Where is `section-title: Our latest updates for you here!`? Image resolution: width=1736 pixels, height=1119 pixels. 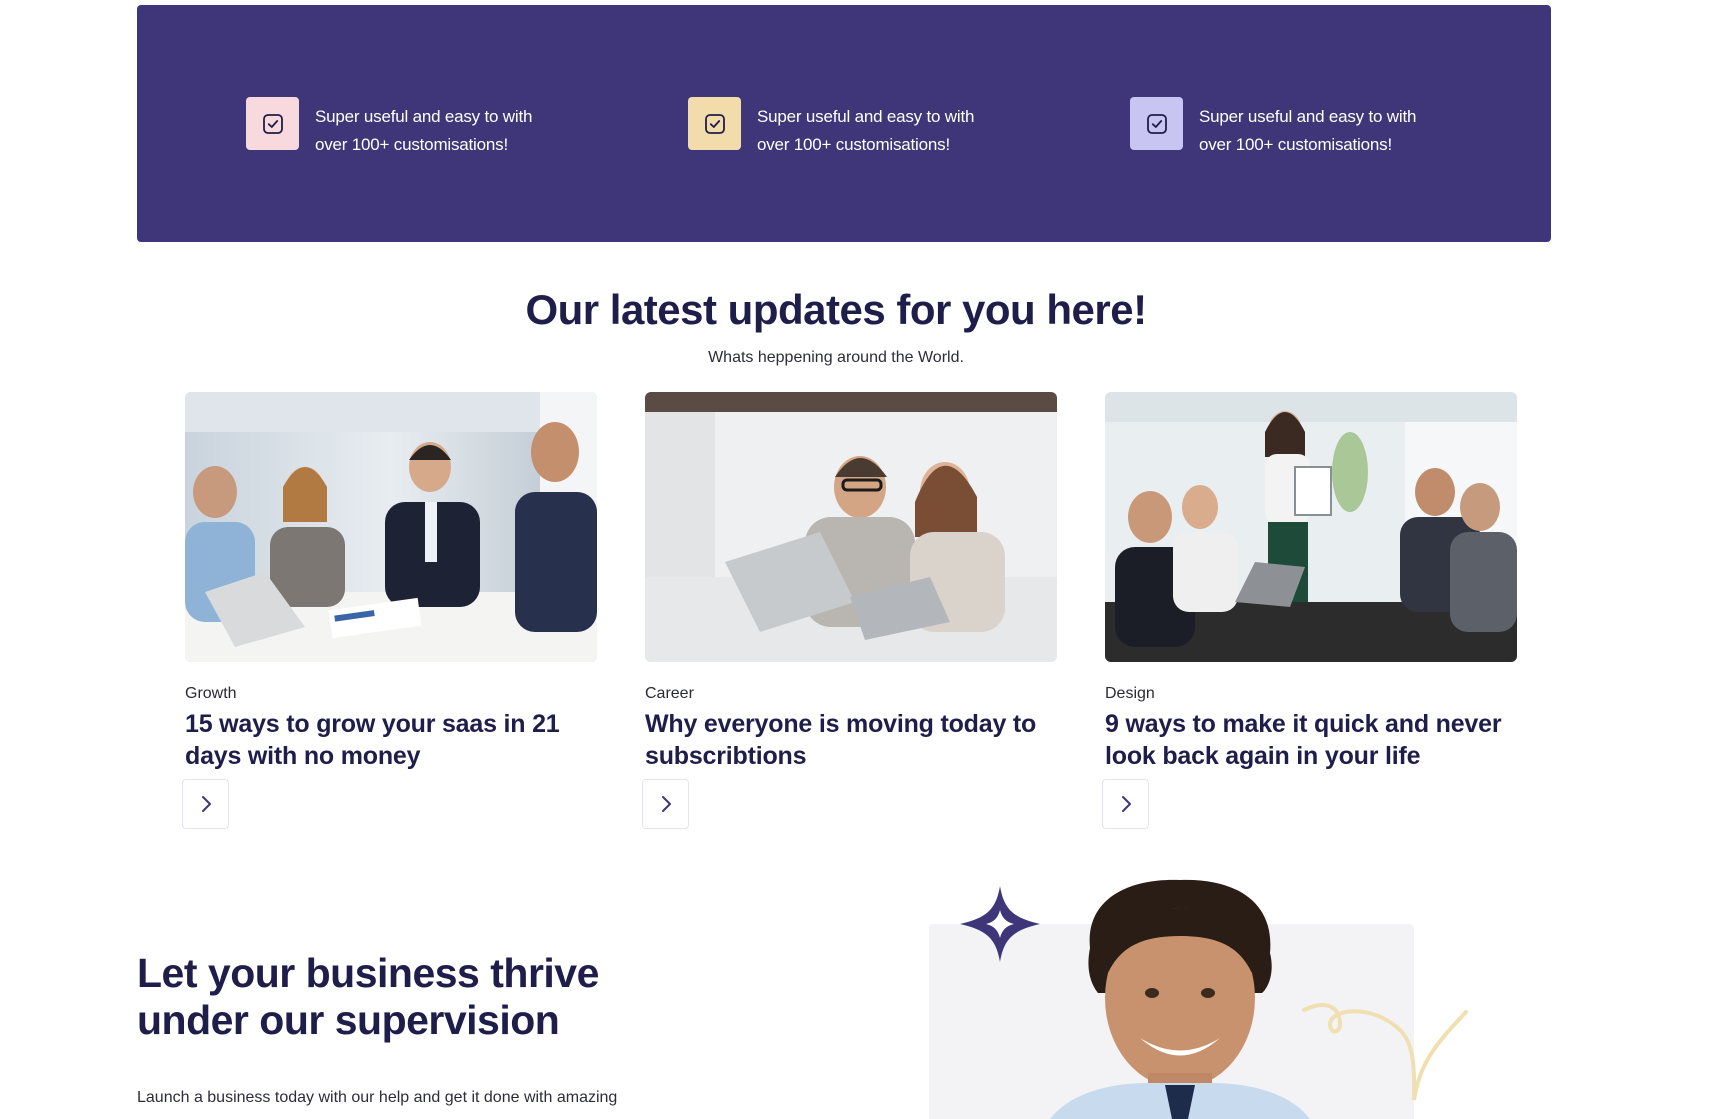
section-title: Our latest updates for you here! is located at coordinates (836, 309).